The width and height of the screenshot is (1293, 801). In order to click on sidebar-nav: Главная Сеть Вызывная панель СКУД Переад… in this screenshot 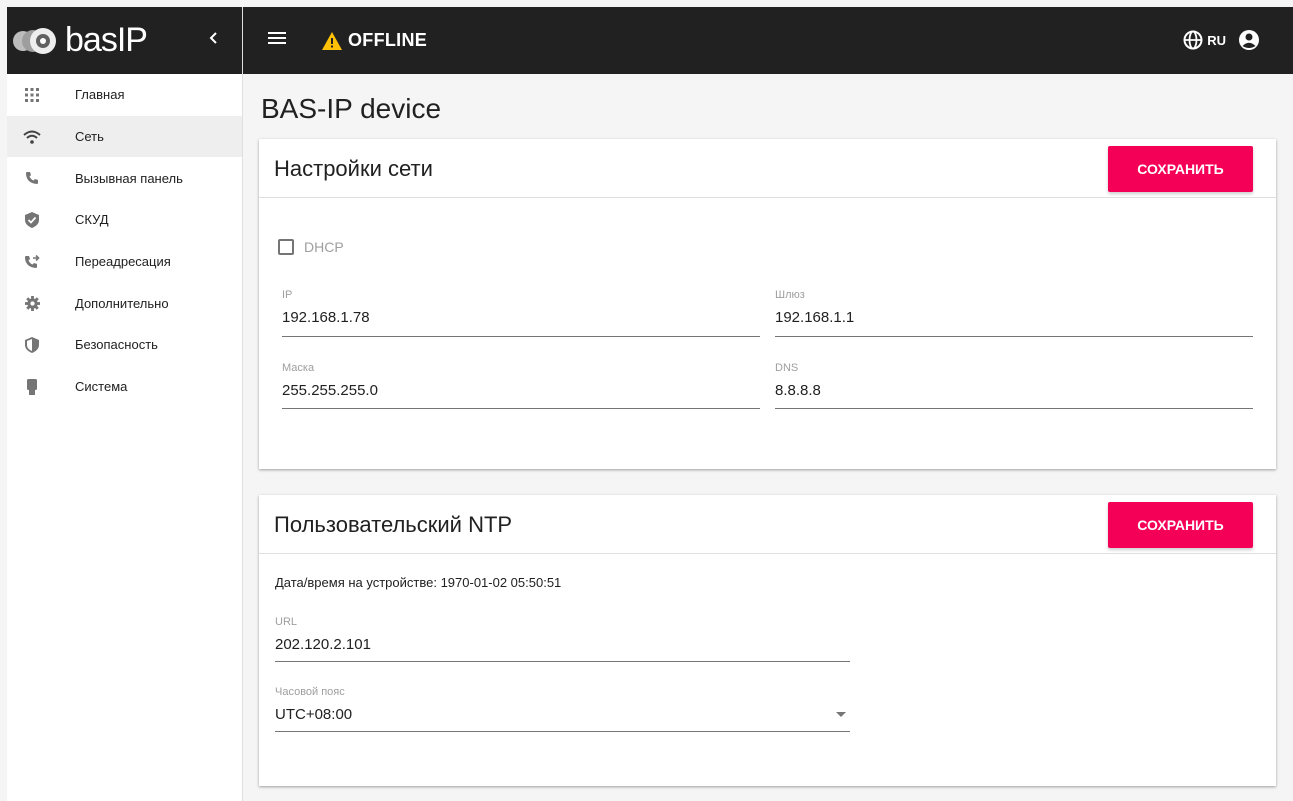, I will do `click(124, 241)`.